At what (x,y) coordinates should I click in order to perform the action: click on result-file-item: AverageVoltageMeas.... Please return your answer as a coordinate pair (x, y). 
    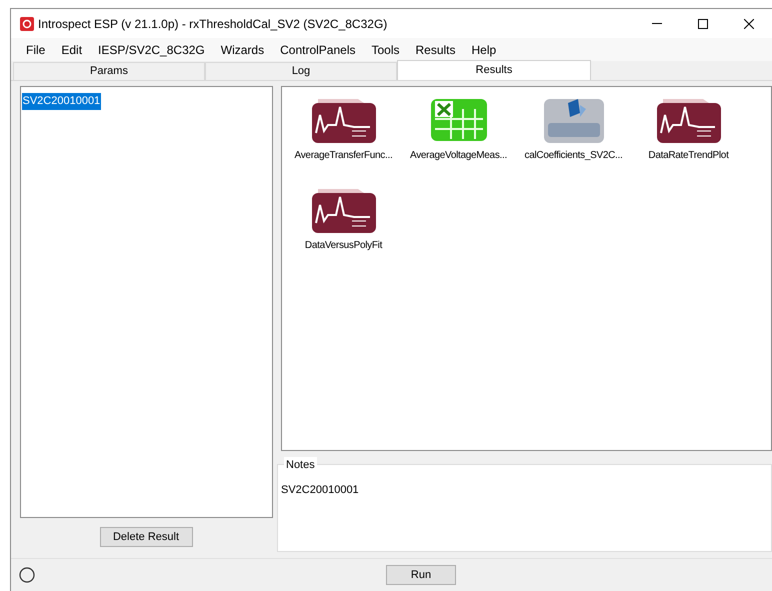
    Looking at the image, I should click on (458, 140).